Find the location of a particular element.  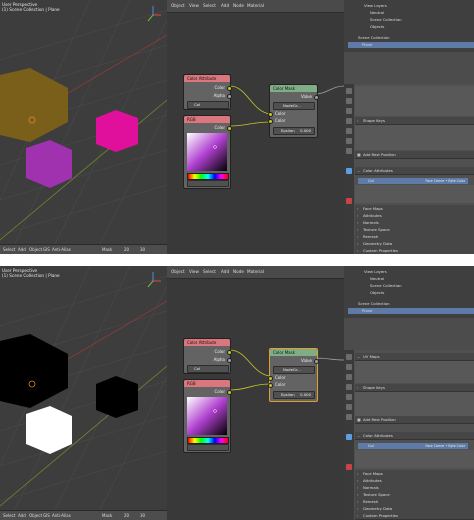

mask-field: Mask is located at coordinates (107, 515).